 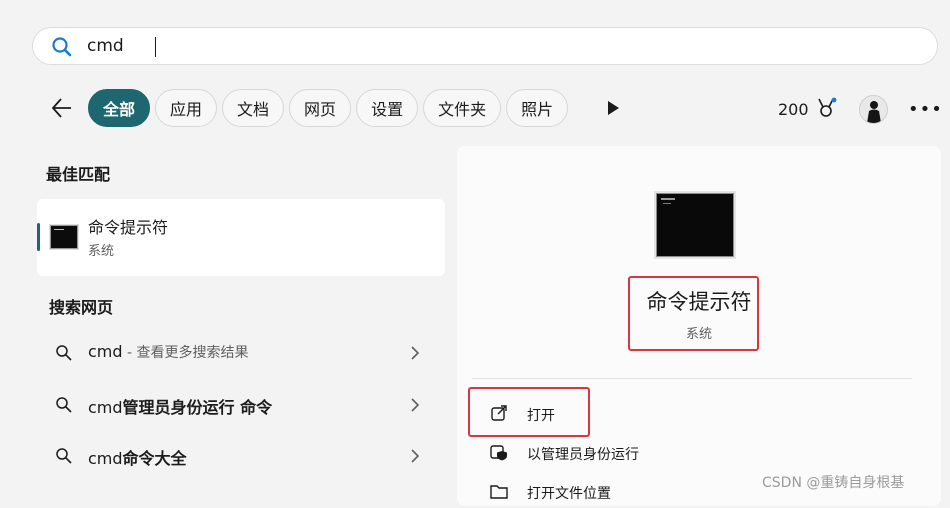 I want to click on open-external-icon, so click(x=499, y=415).